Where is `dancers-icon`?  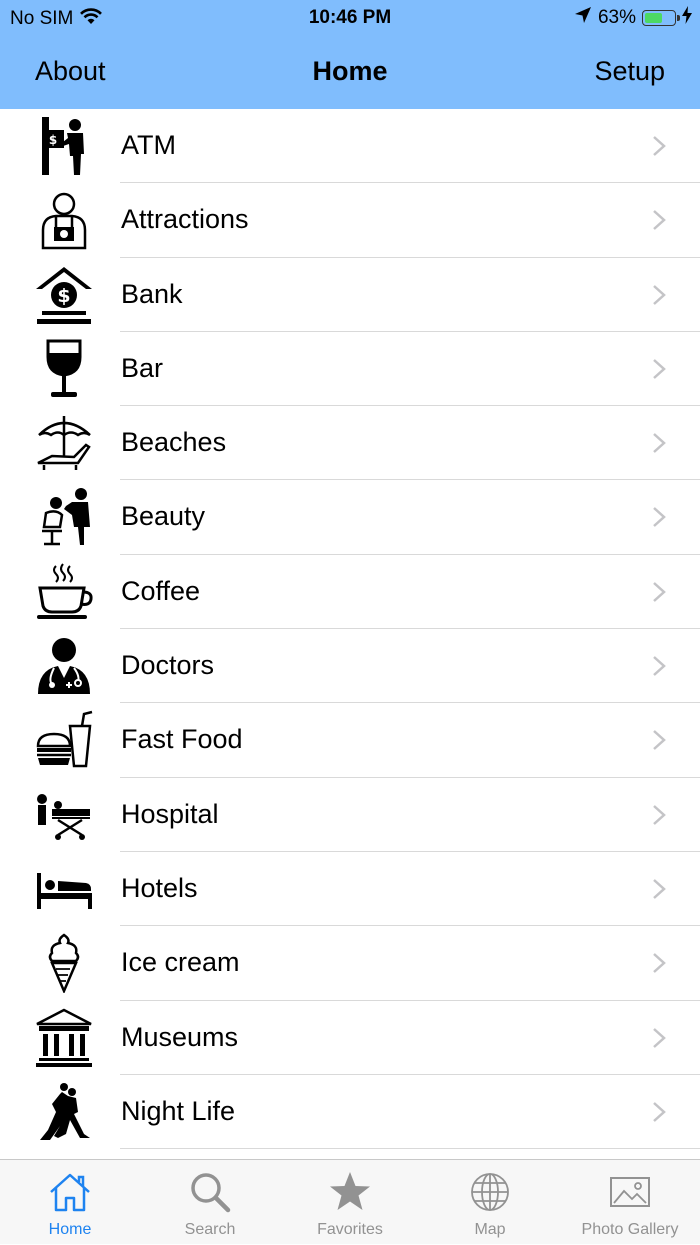 dancers-icon is located at coordinates (64, 1112).